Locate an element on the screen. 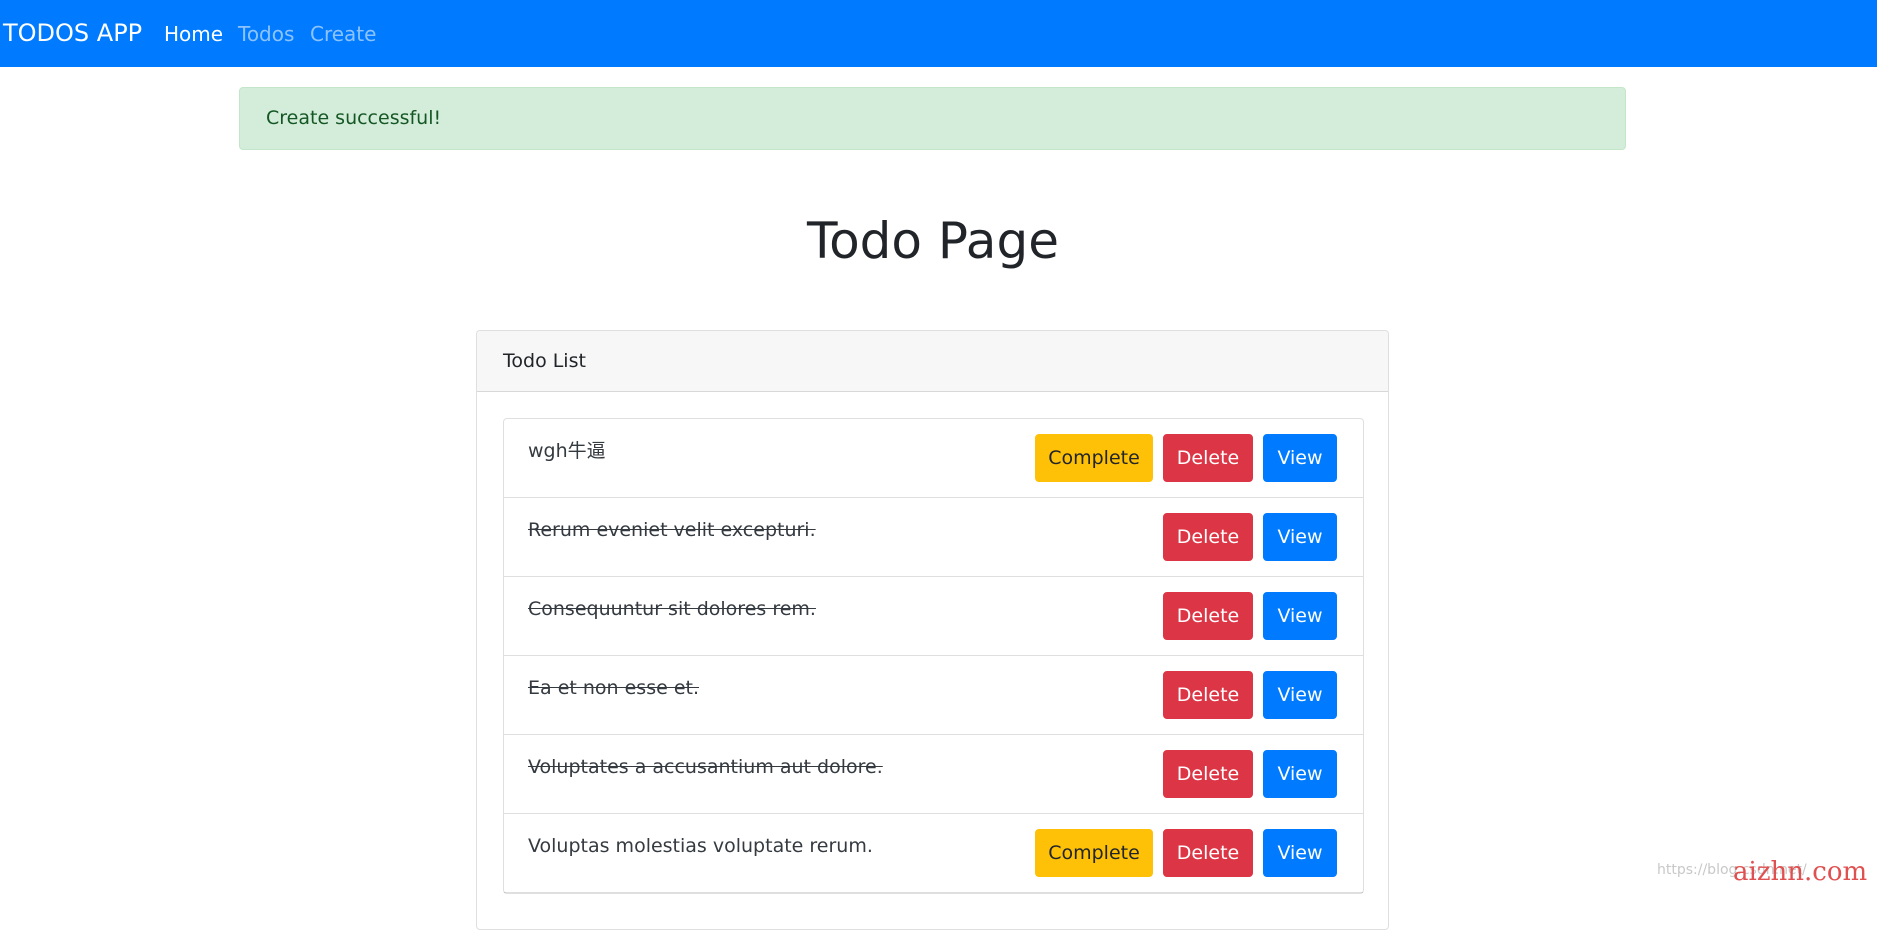 The height and width of the screenshot is (930, 1877). todo-item: Ea et non esse et. Delete View is located at coordinates (933, 695).